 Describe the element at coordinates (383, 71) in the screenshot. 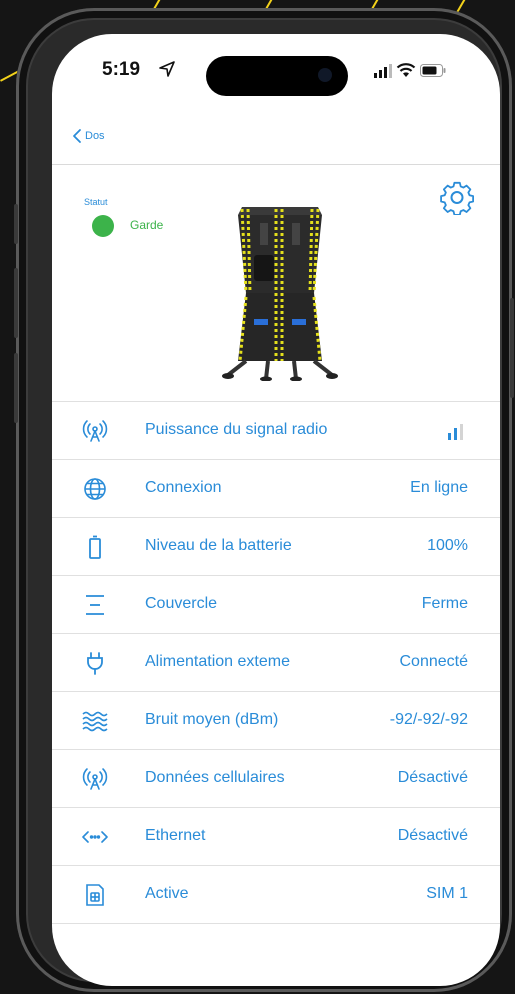

I see `cellular-signal-icon` at that location.